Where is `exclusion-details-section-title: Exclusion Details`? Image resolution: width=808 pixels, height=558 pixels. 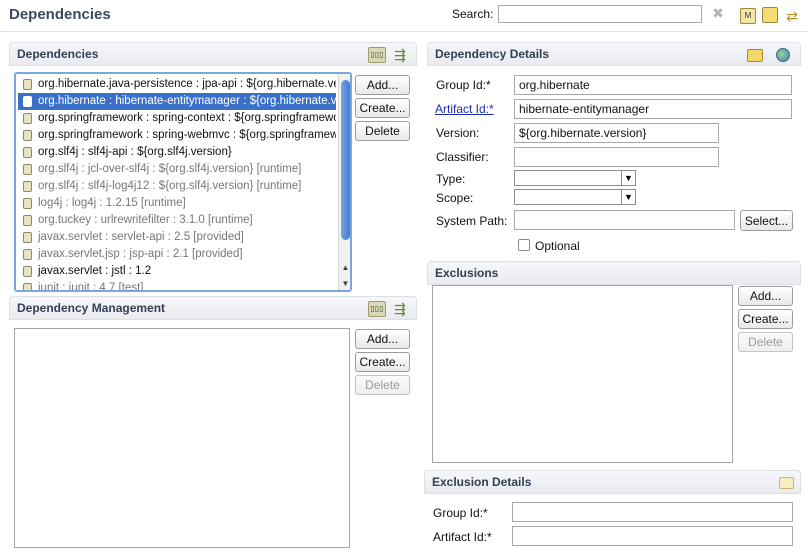 exclusion-details-section-title: Exclusion Details is located at coordinates (482, 482).